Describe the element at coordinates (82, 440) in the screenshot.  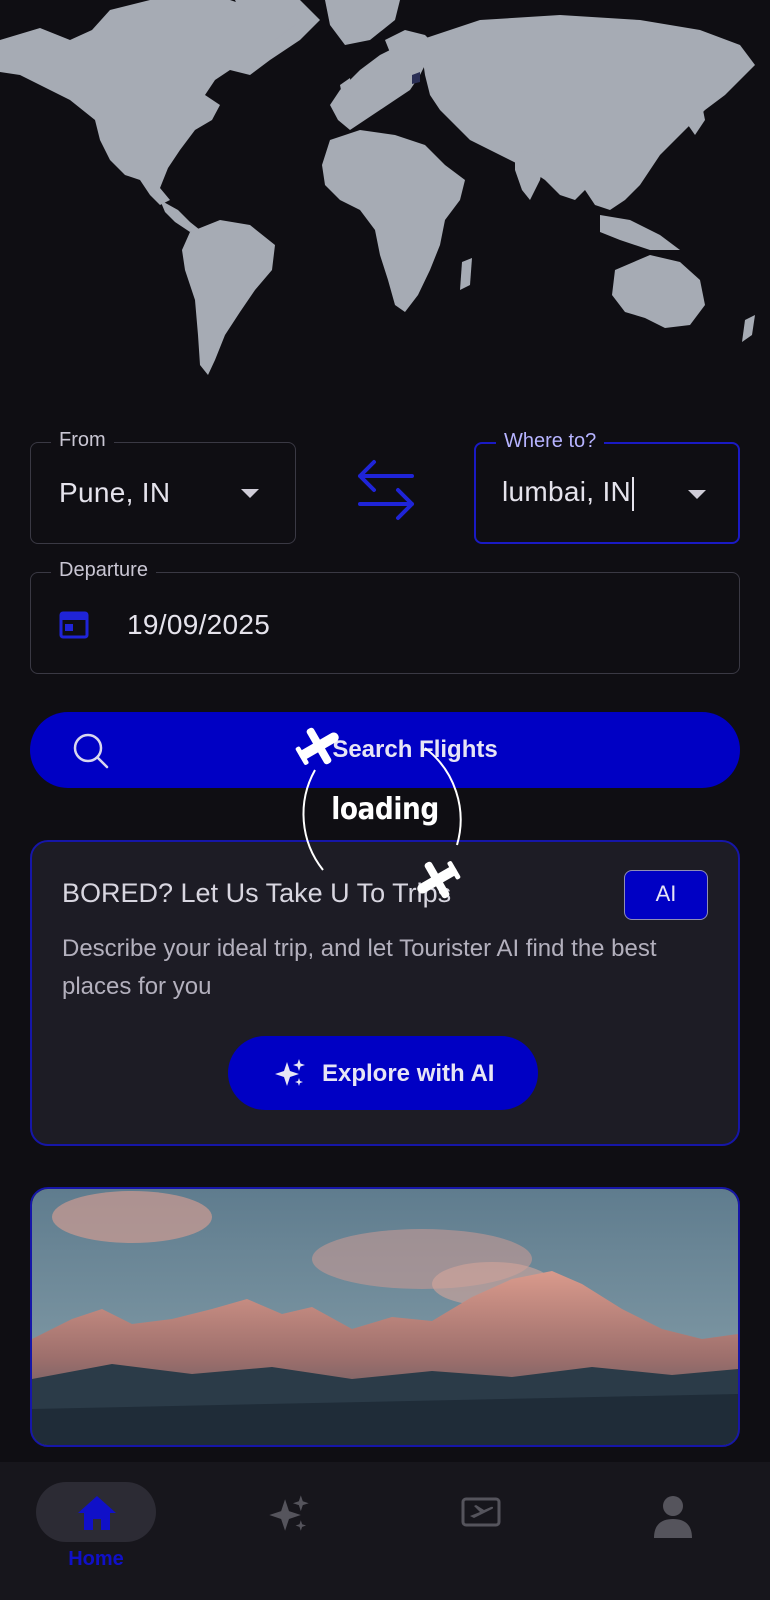
I see `from-label: From` at that location.